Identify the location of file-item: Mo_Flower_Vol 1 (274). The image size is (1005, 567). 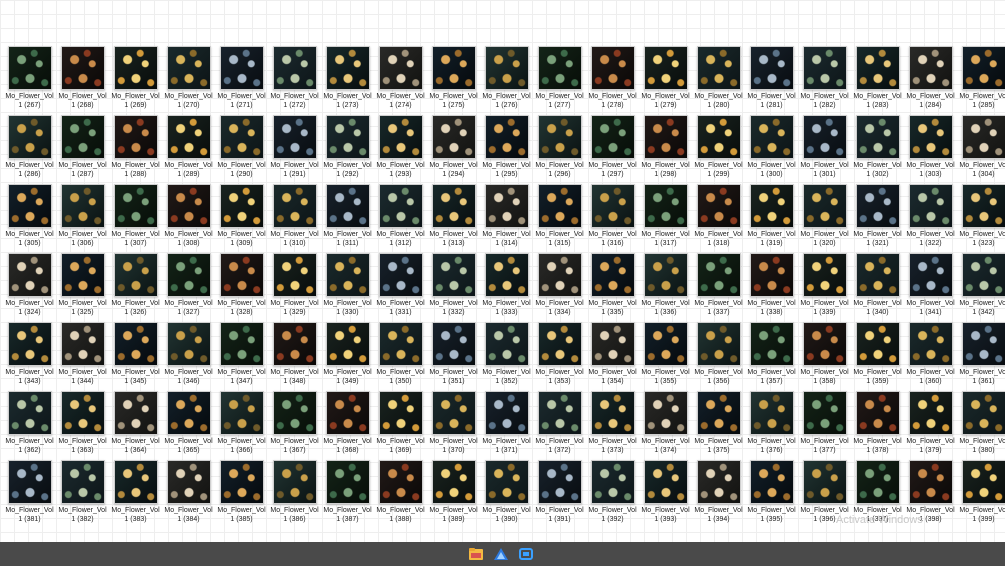
(400, 78).